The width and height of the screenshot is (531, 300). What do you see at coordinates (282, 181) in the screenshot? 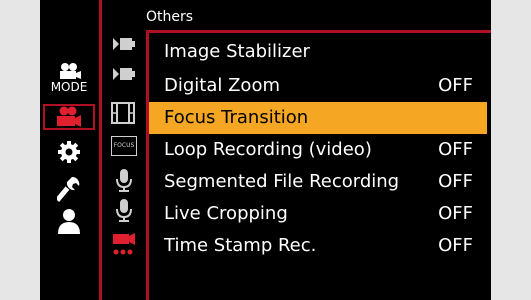
I see `menu-item-label: Segmented File Recording` at bounding box center [282, 181].